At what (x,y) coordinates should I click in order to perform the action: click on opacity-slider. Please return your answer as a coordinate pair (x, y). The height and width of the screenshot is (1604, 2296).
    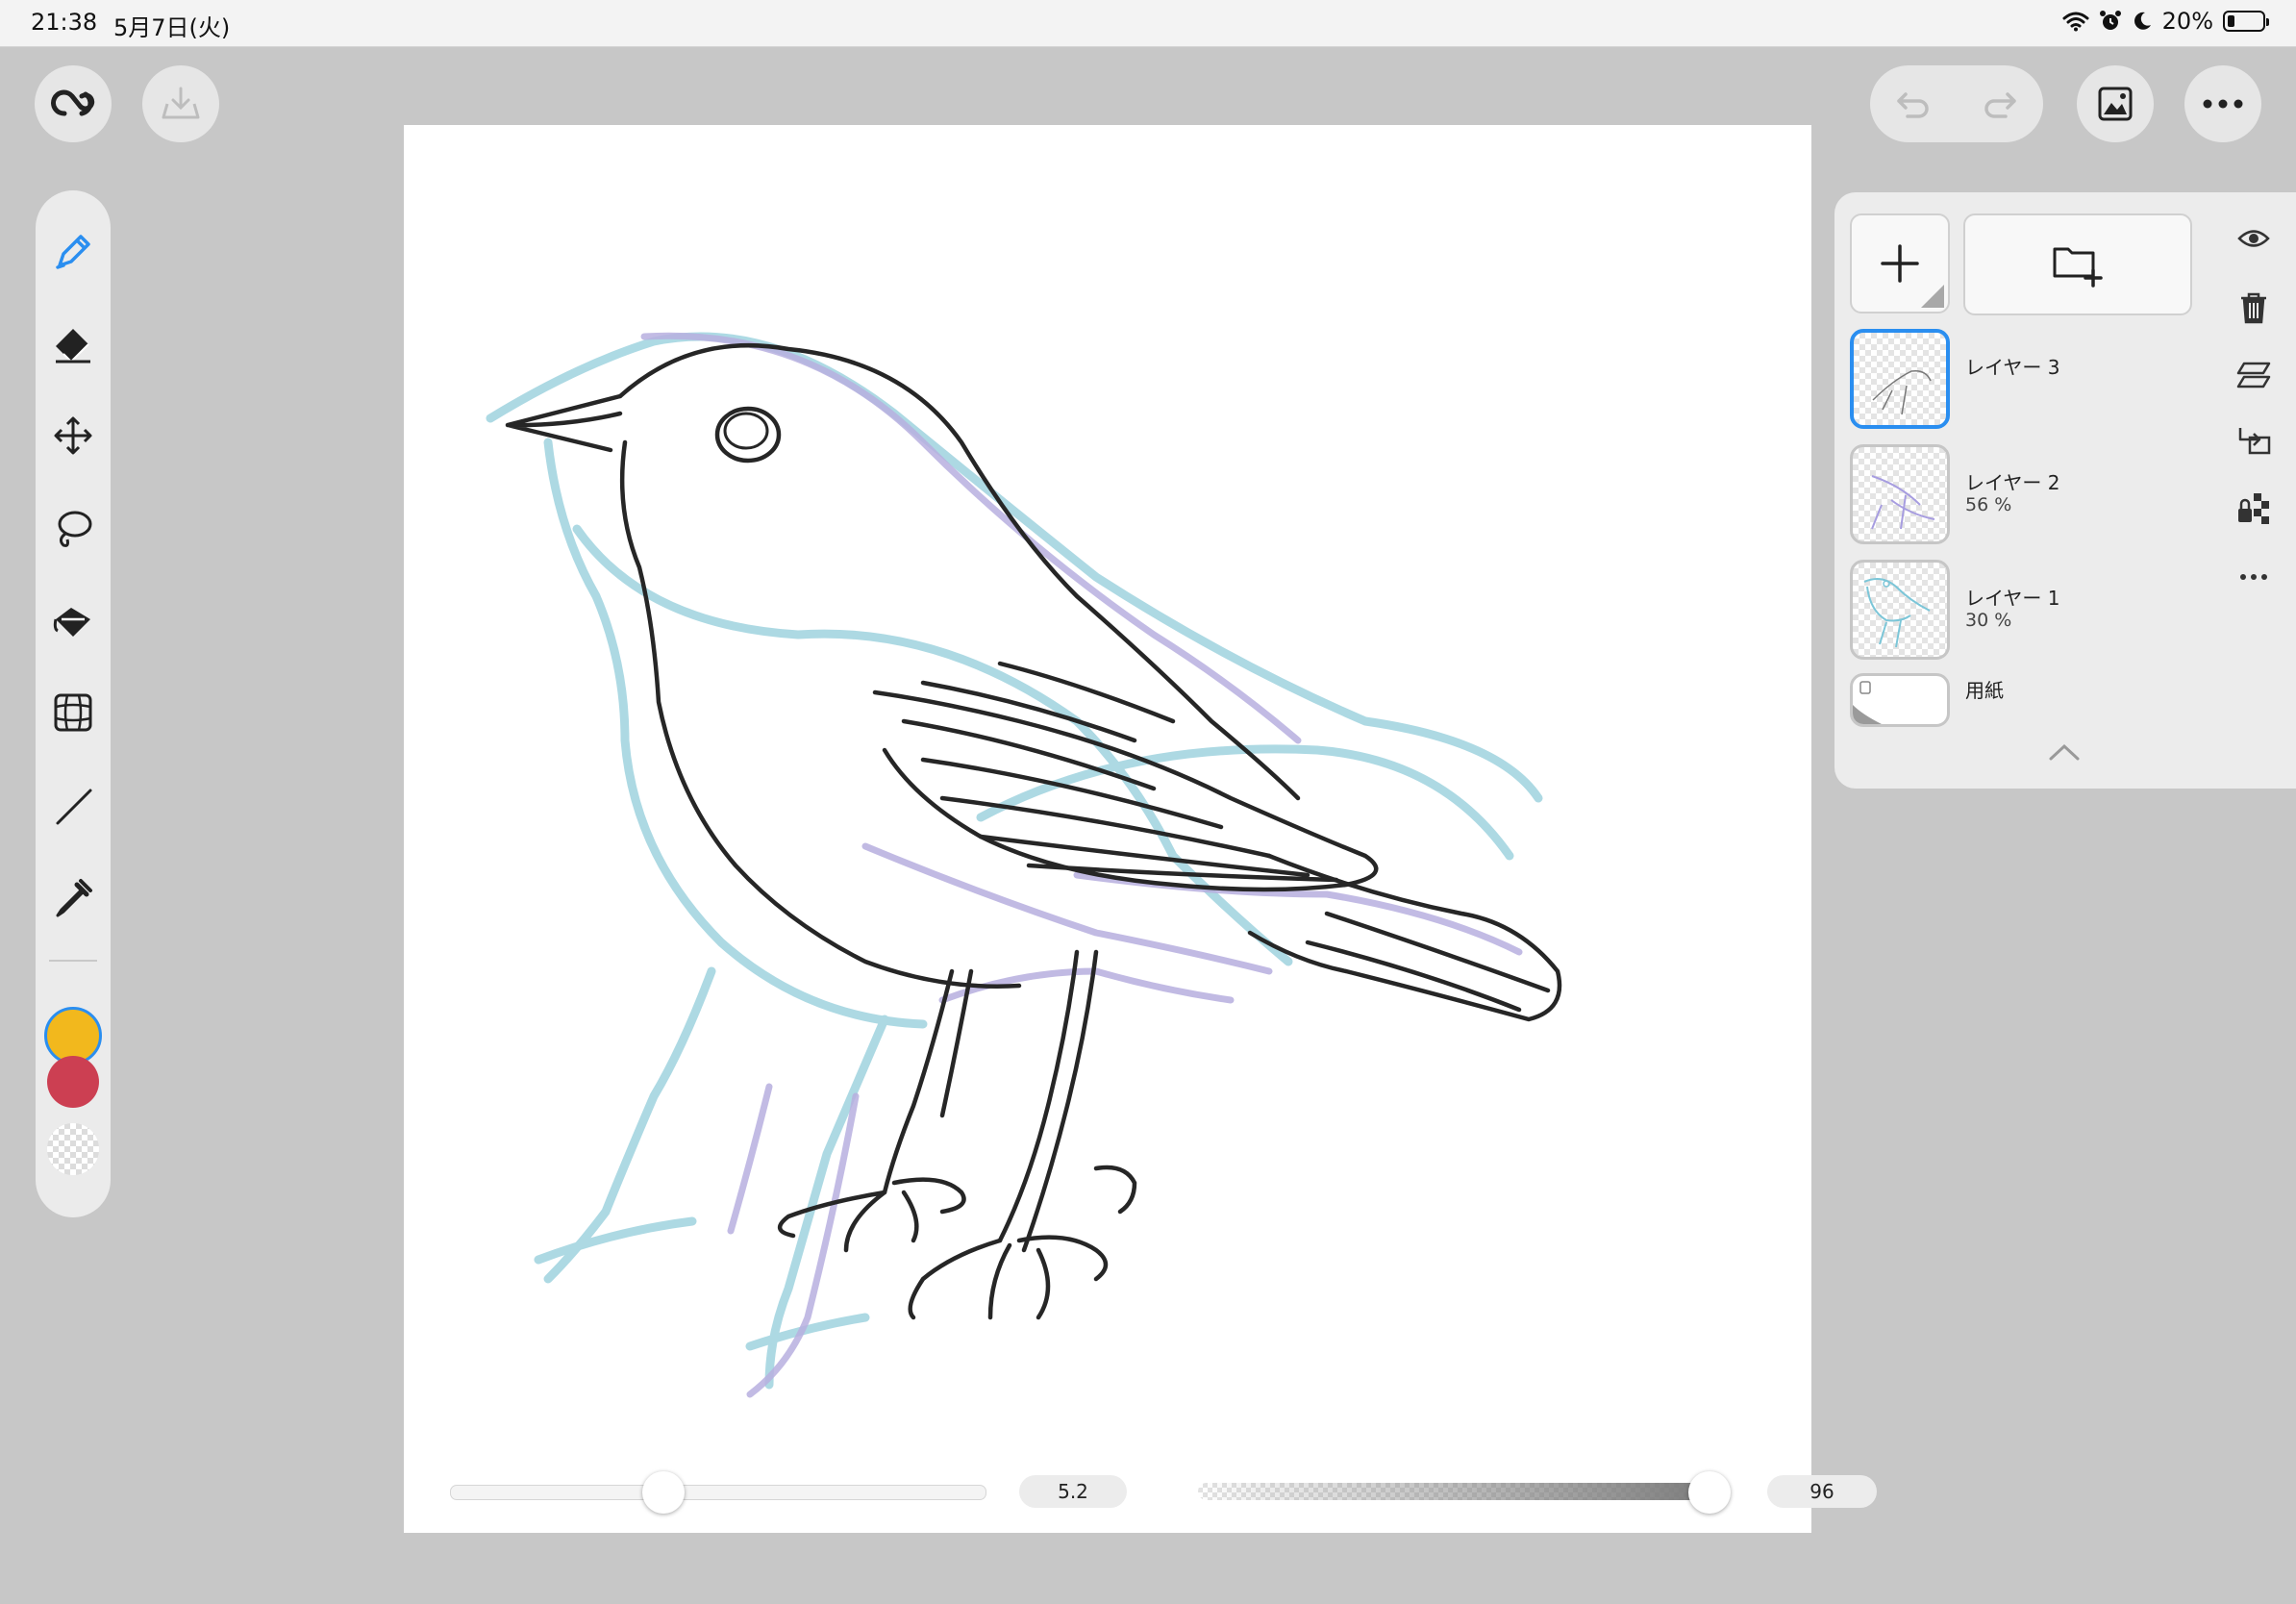
    Looking at the image, I should click on (1463, 1491).